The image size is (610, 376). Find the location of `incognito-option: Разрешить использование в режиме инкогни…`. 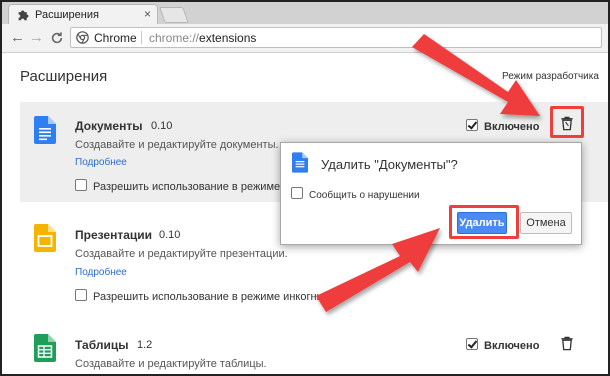

incognito-option: Разрешить использование в режиме инкогни… is located at coordinates (204, 296).